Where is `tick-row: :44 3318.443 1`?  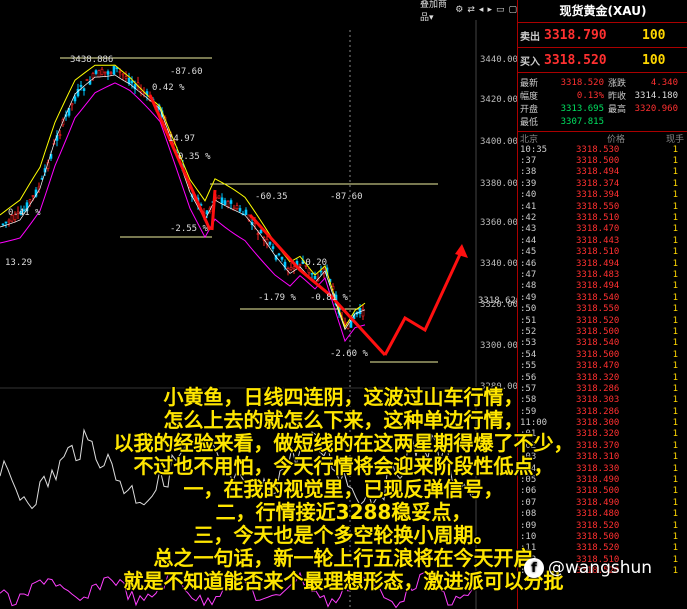 tick-row: :44 3318.443 1 is located at coordinates (602, 240).